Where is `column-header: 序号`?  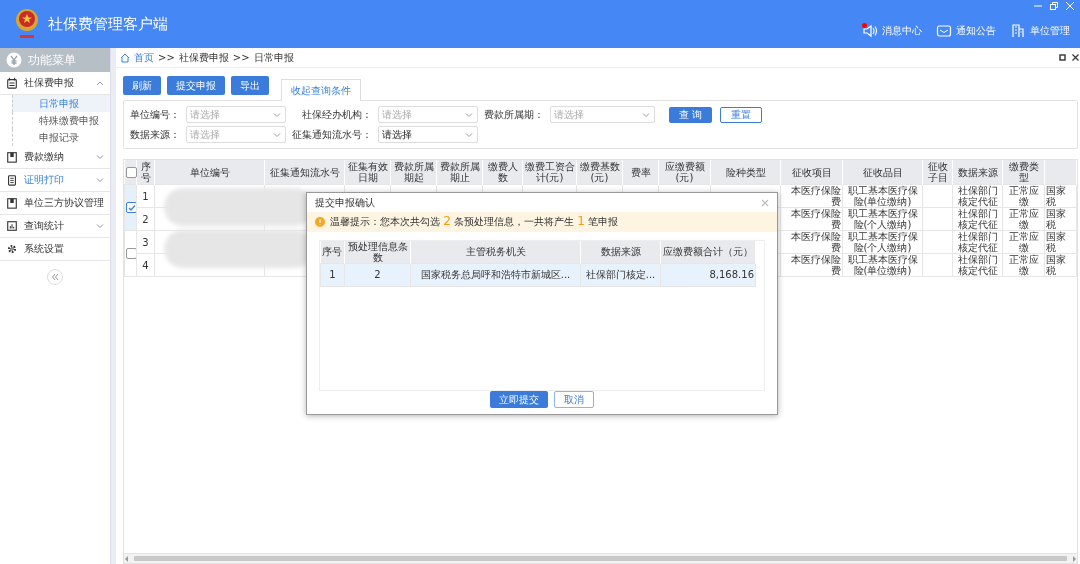
column-header: 序号 is located at coordinates (145, 172).